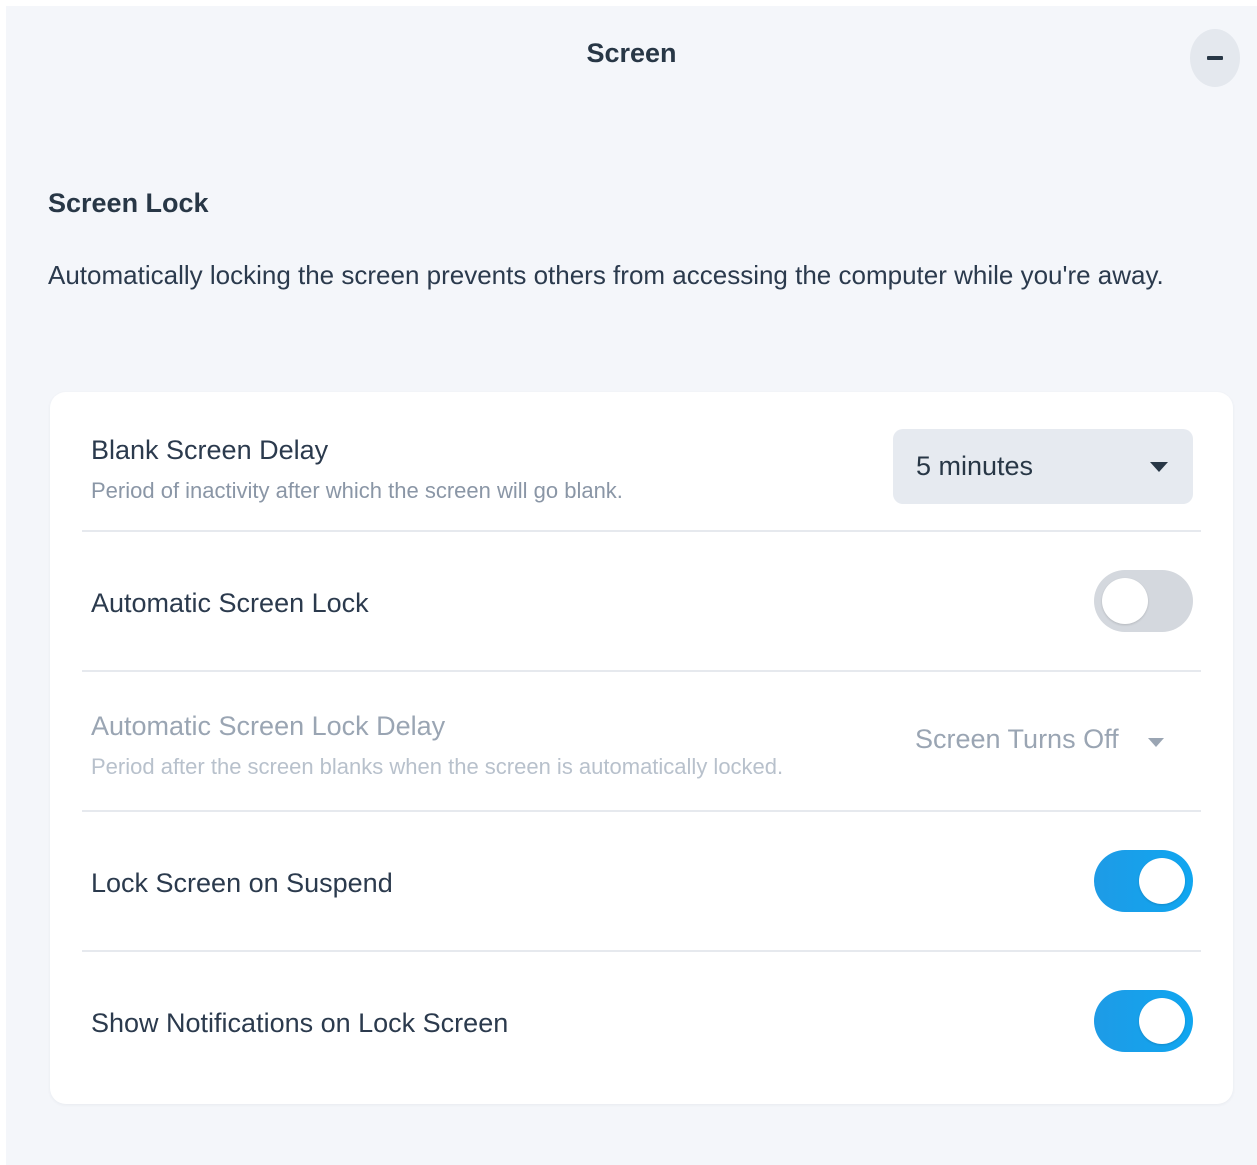  I want to click on lock-screen-on-suspend-toggle, so click(1143, 881).